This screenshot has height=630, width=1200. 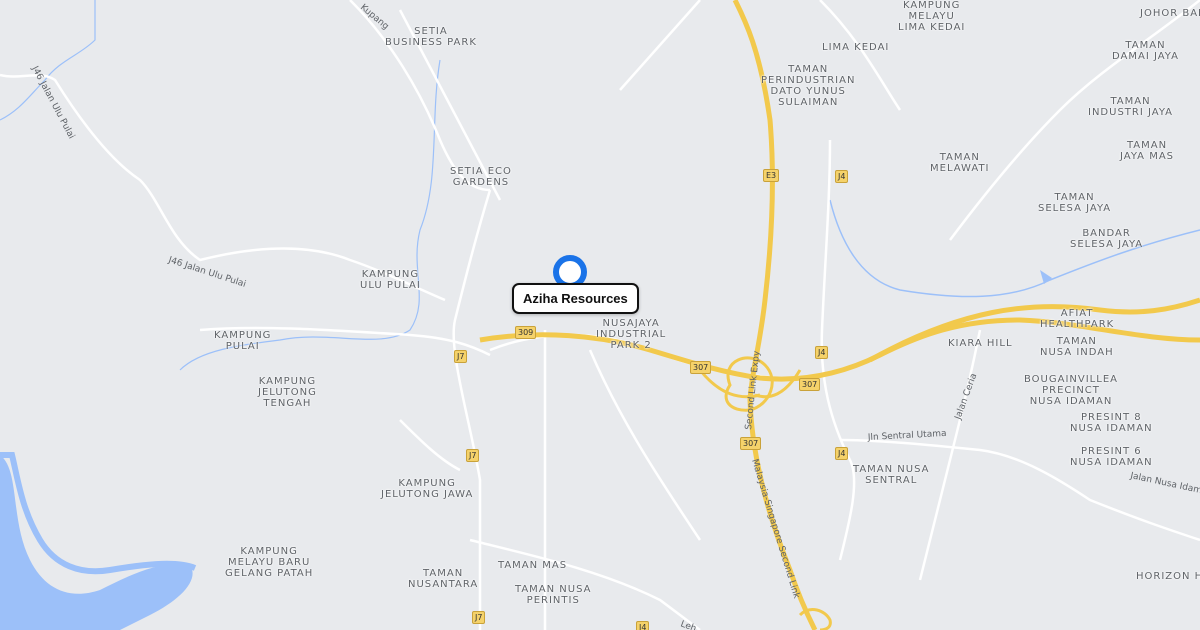 What do you see at coordinates (631, 334) in the screenshot?
I see `place-nusajaya-industrial-park-2: NUSAJAYA INDUSTRIAL PARK 2` at bounding box center [631, 334].